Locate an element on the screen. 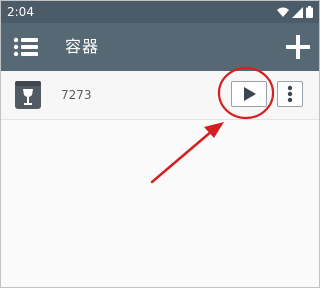 The image size is (320, 288). start-container-button is located at coordinates (249, 94).